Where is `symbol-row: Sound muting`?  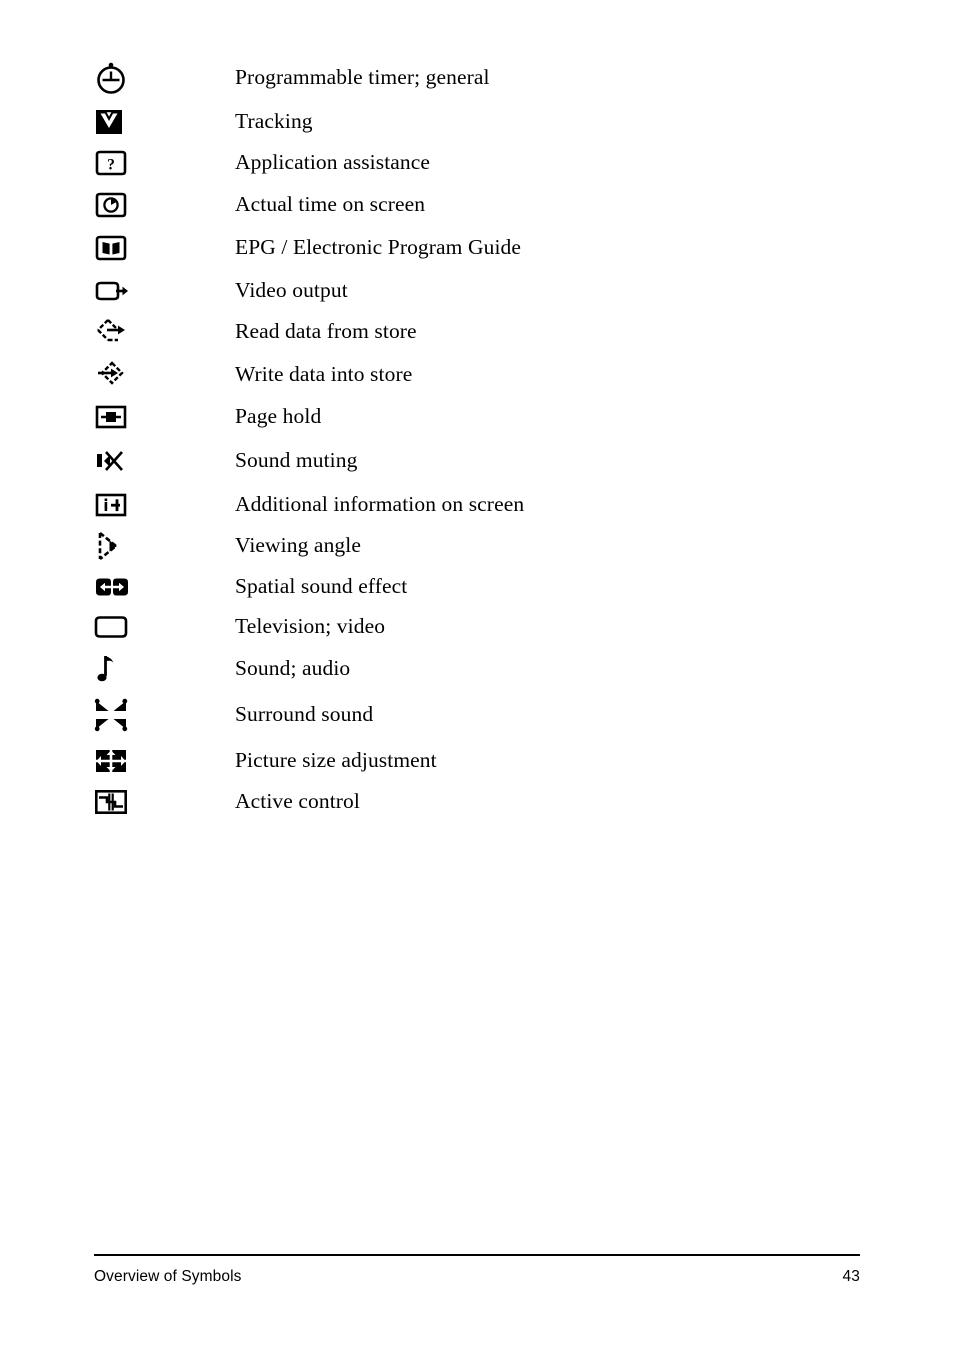
symbol-row: Sound muting is located at coordinates (477, 461).